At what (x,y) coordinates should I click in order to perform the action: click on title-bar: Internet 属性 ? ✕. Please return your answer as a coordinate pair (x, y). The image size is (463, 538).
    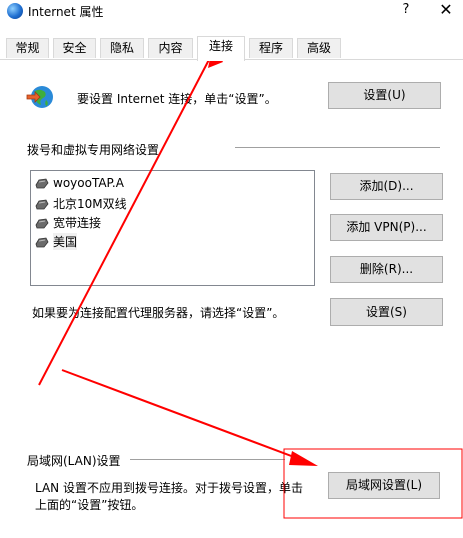
    Looking at the image, I should click on (231, 15).